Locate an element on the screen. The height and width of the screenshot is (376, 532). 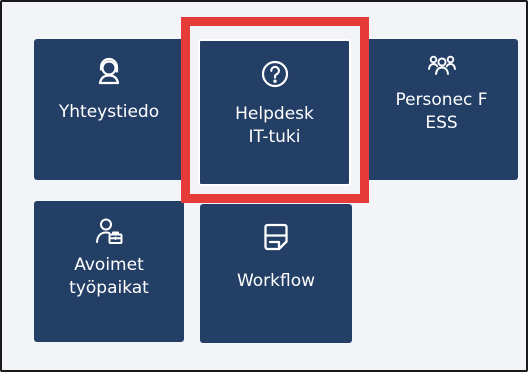
tile-personec-label-line2: ESS is located at coordinates (441, 123).